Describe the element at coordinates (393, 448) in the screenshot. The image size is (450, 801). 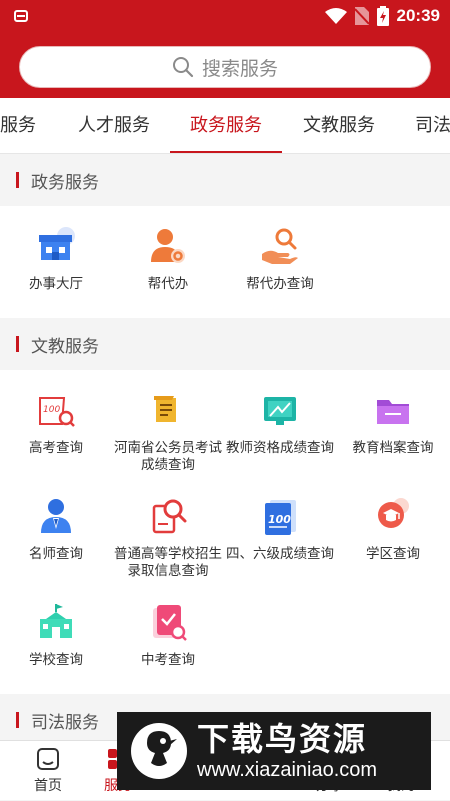
I see `grid-item-label: 教育档案查询` at that location.